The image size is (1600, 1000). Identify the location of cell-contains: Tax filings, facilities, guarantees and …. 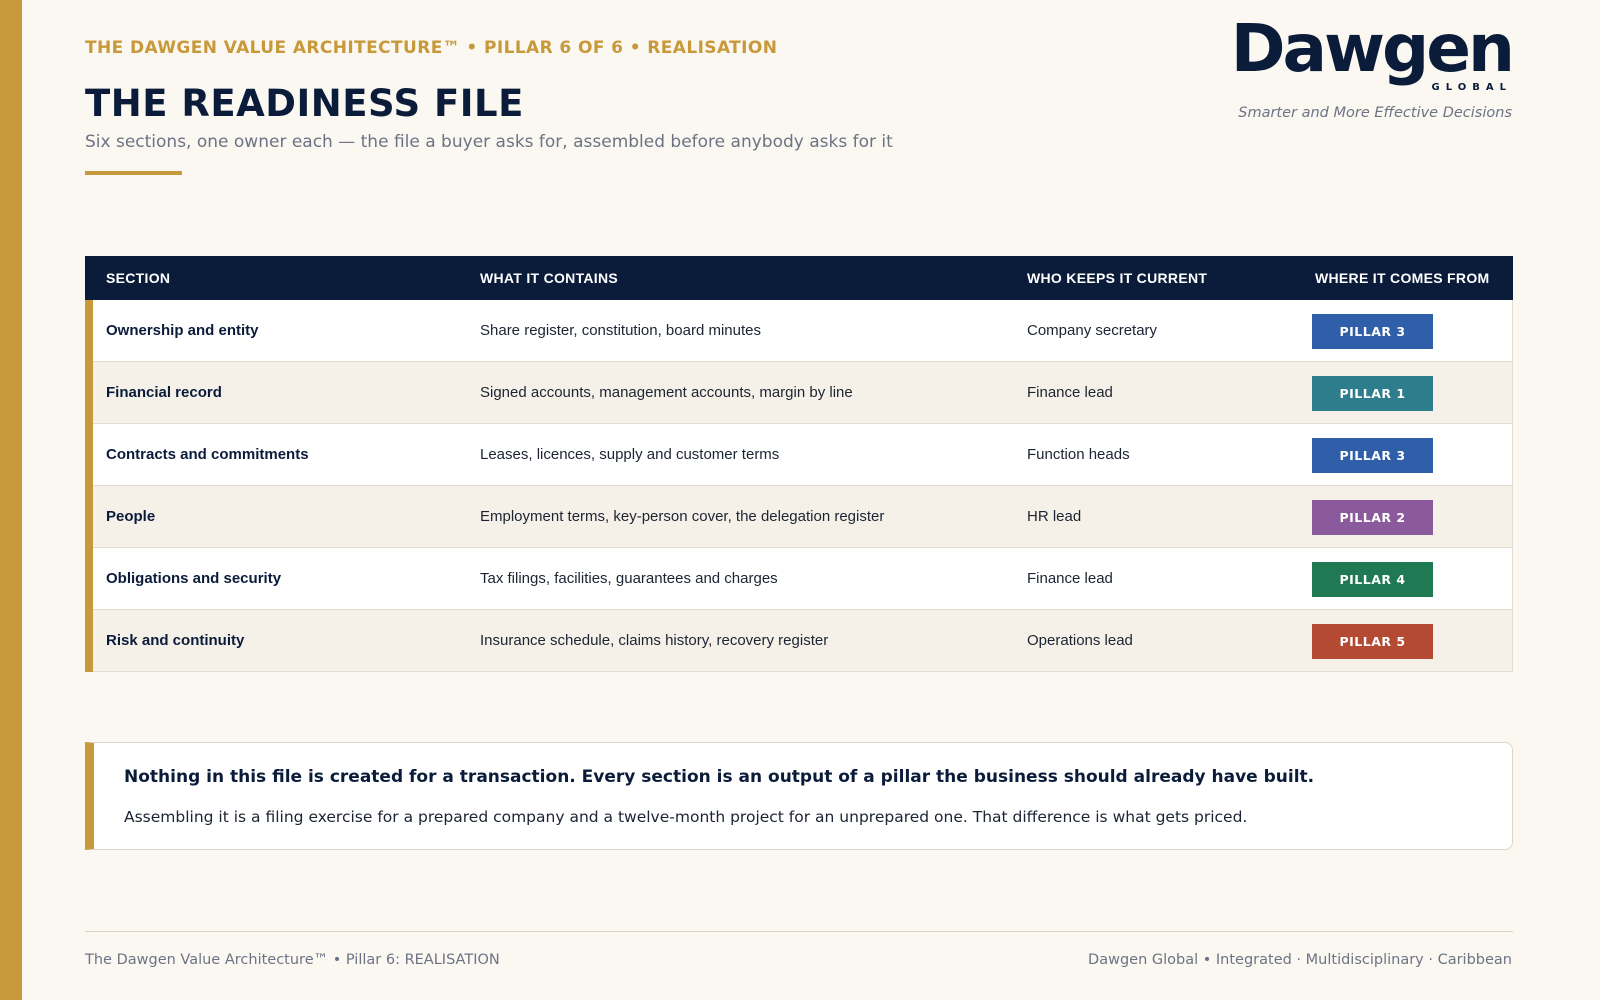
(629, 578).